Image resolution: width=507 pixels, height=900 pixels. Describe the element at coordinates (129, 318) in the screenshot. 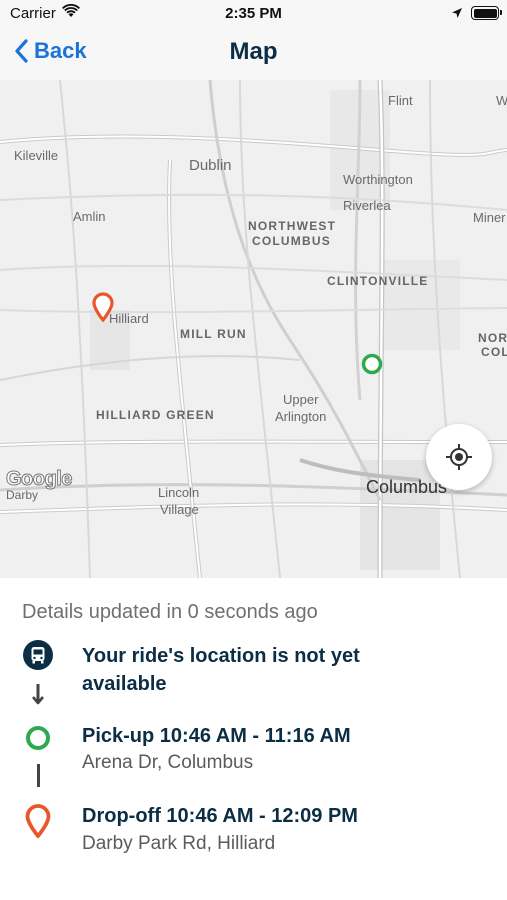

I see `map-label-hilliard: Hilliard` at that location.